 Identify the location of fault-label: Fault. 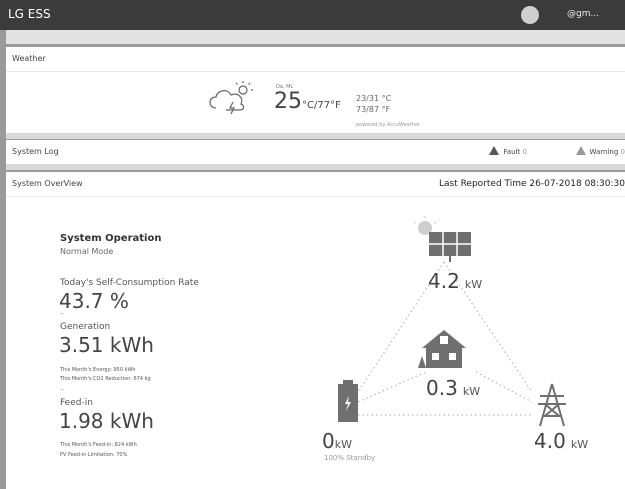
(512, 152).